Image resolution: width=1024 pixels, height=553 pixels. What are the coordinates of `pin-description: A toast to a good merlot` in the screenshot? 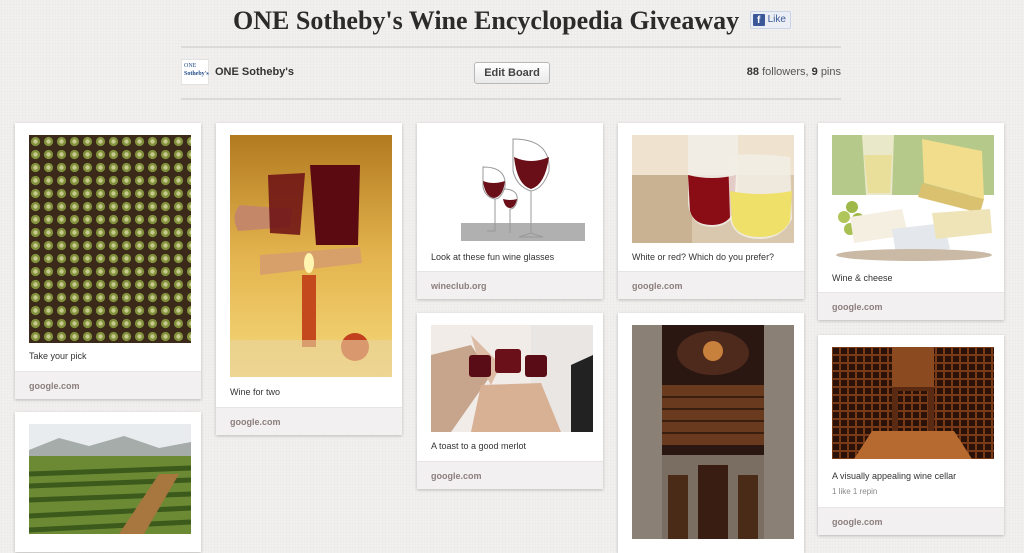 It's located at (479, 446).